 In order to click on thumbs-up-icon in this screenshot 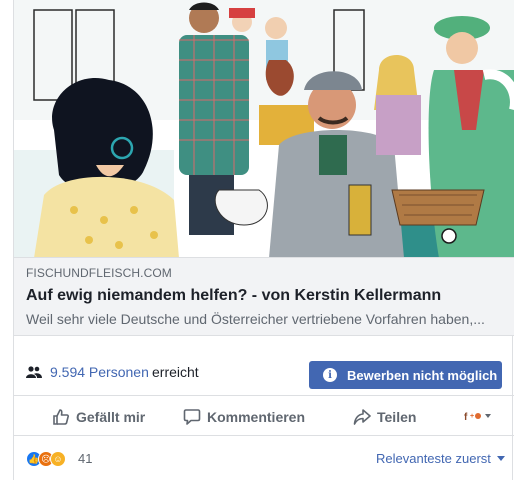, I will do `click(61, 417)`.